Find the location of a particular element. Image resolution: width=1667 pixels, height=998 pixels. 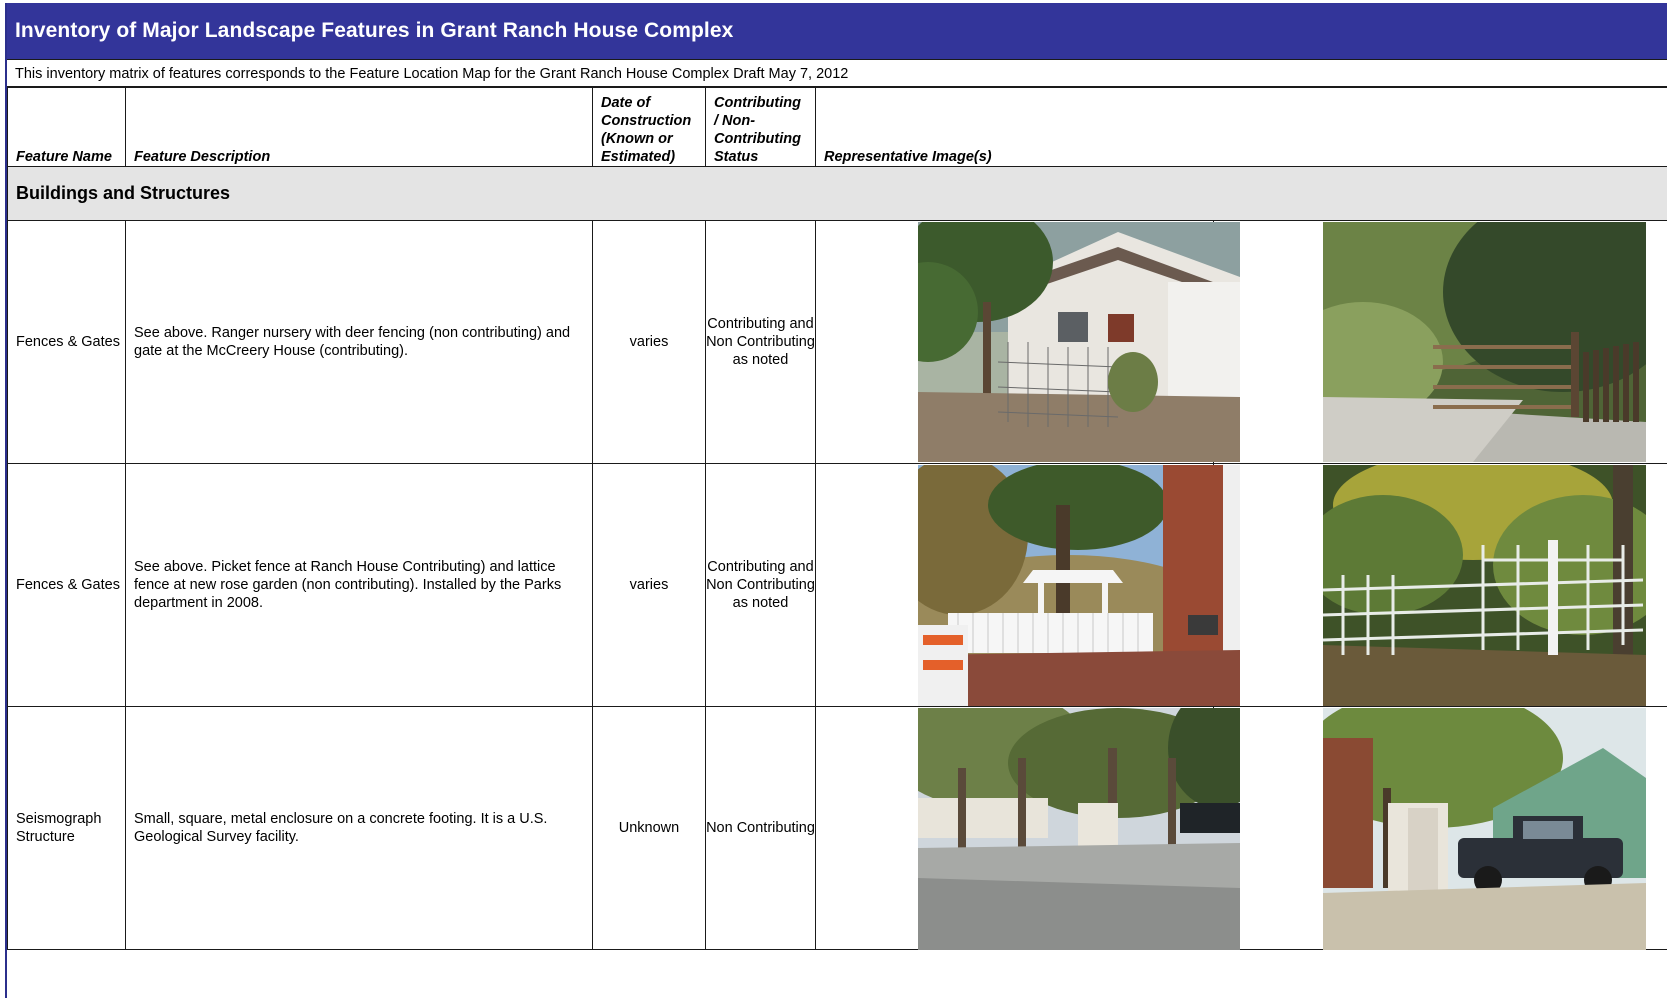

picket-fence-arbor-photo is located at coordinates (1079, 585).